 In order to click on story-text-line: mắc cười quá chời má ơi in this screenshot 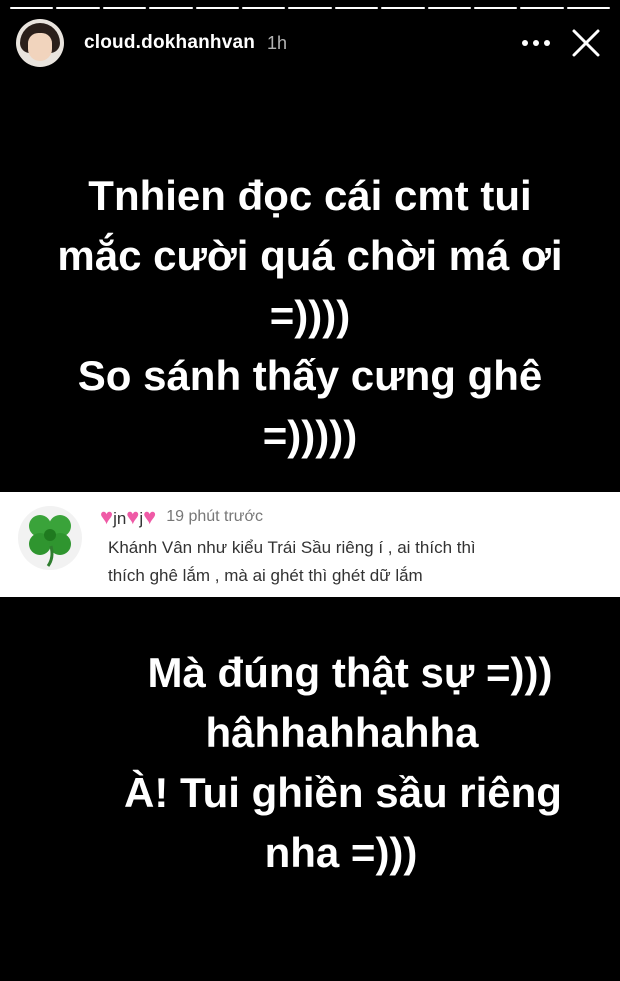, I will do `click(310, 255)`.